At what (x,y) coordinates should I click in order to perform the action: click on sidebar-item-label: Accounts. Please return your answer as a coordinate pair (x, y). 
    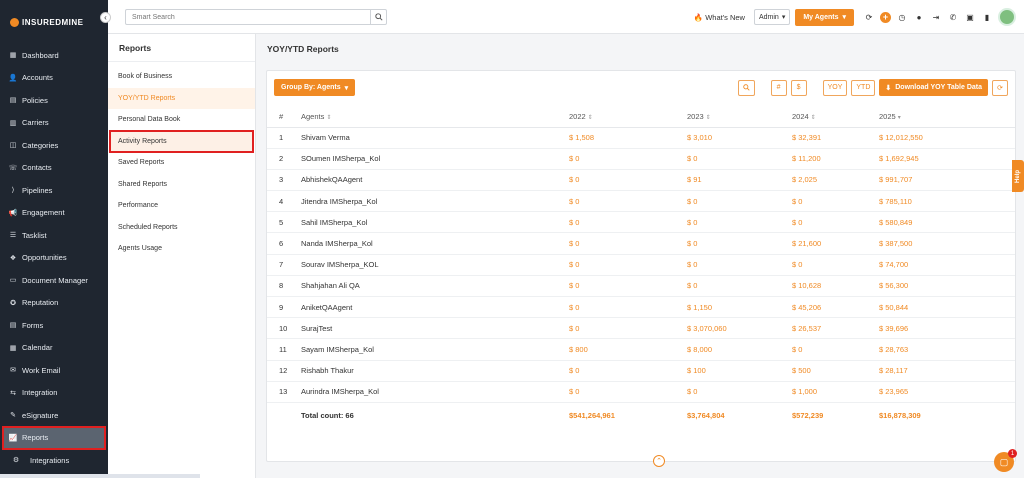
    Looking at the image, I should click on (37, 78).